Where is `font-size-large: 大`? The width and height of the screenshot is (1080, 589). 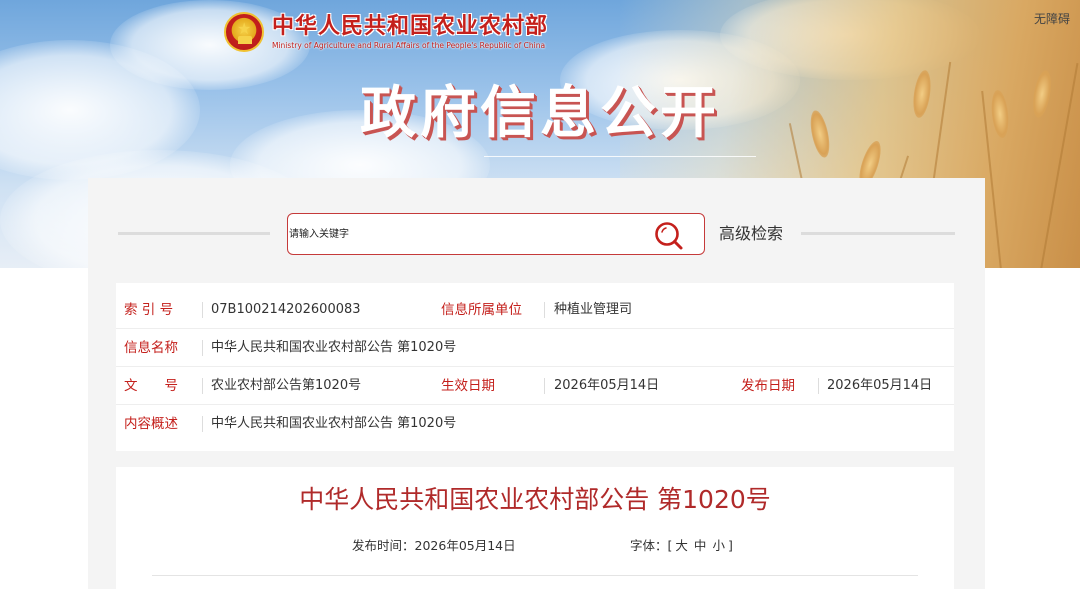
font-size-large: 大 is located at coordinates (681, 545).